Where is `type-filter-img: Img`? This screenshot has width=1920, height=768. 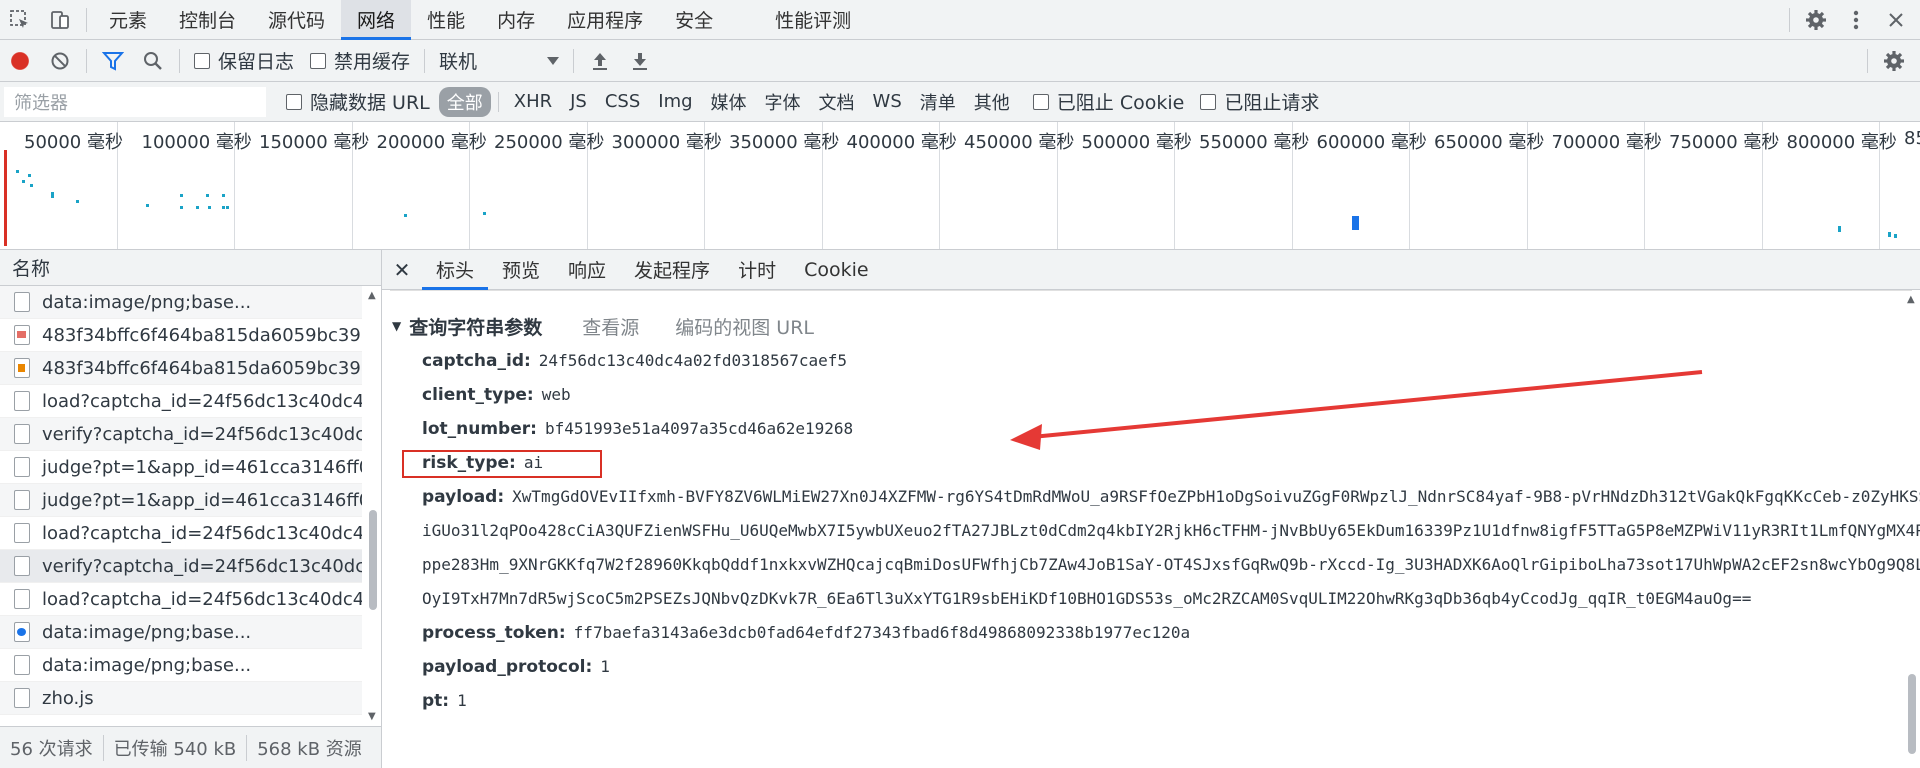
type-filter-img: Img is located at coordinates (675, 101).